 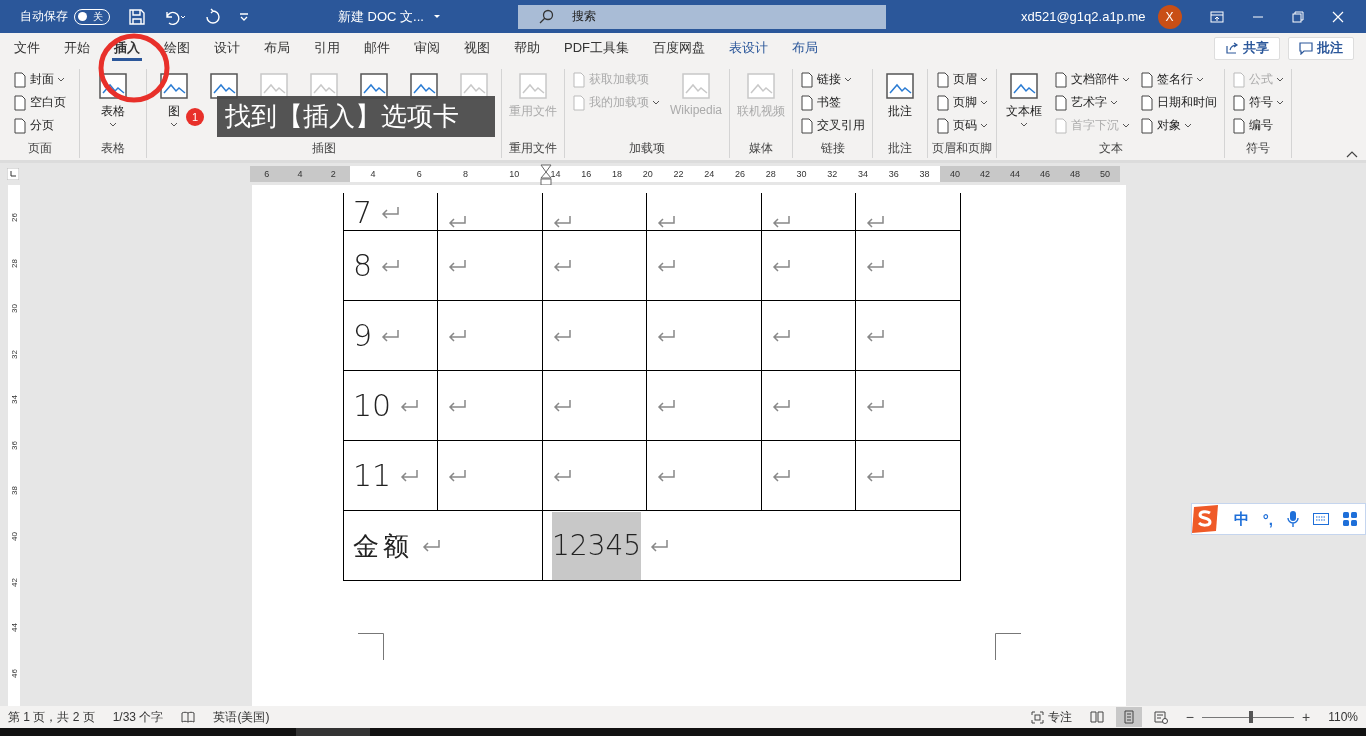 What do you see at coordinates (333, 174) in the screenshot?
I see `ruler-number: 2` at bounding box center [333, 174].